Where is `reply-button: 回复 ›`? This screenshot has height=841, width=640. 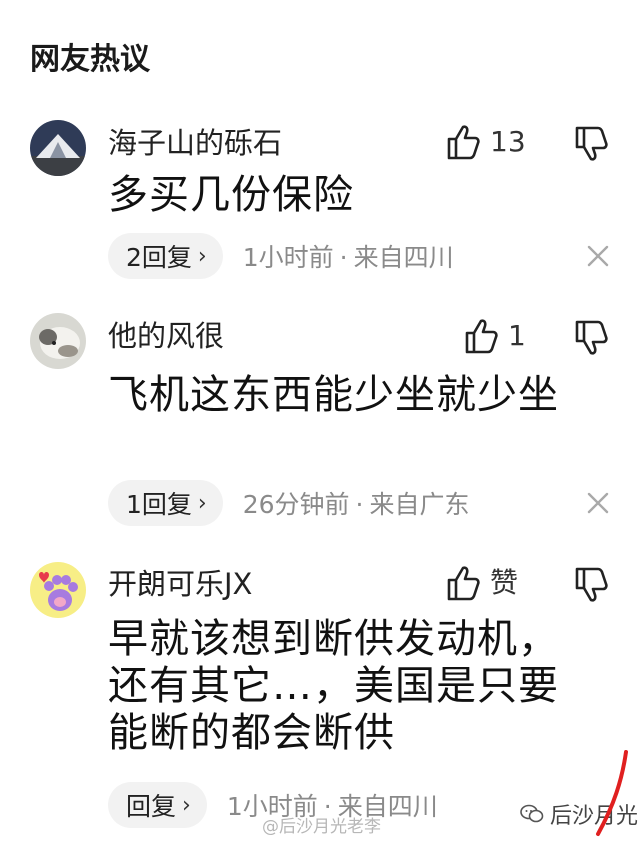
reply-button: 回复 › is located at coordinates (157, 805).